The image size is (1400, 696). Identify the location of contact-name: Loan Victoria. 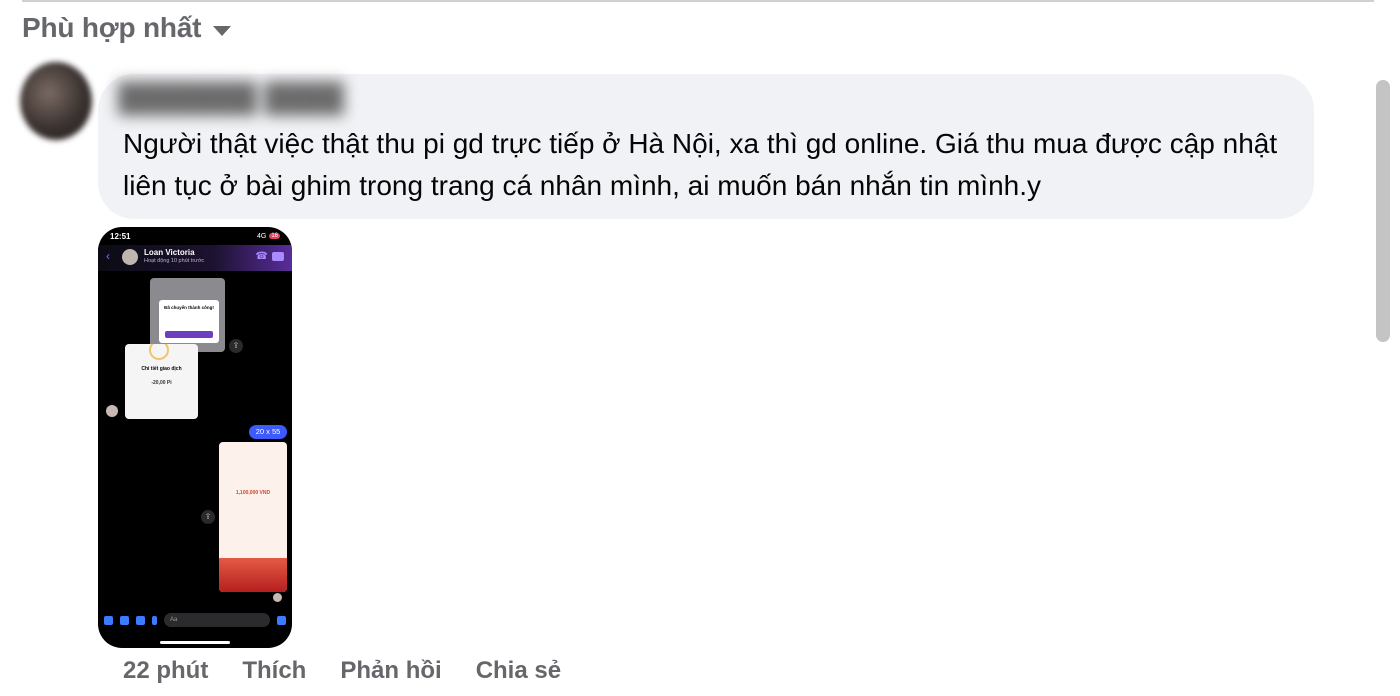
(169, 252).